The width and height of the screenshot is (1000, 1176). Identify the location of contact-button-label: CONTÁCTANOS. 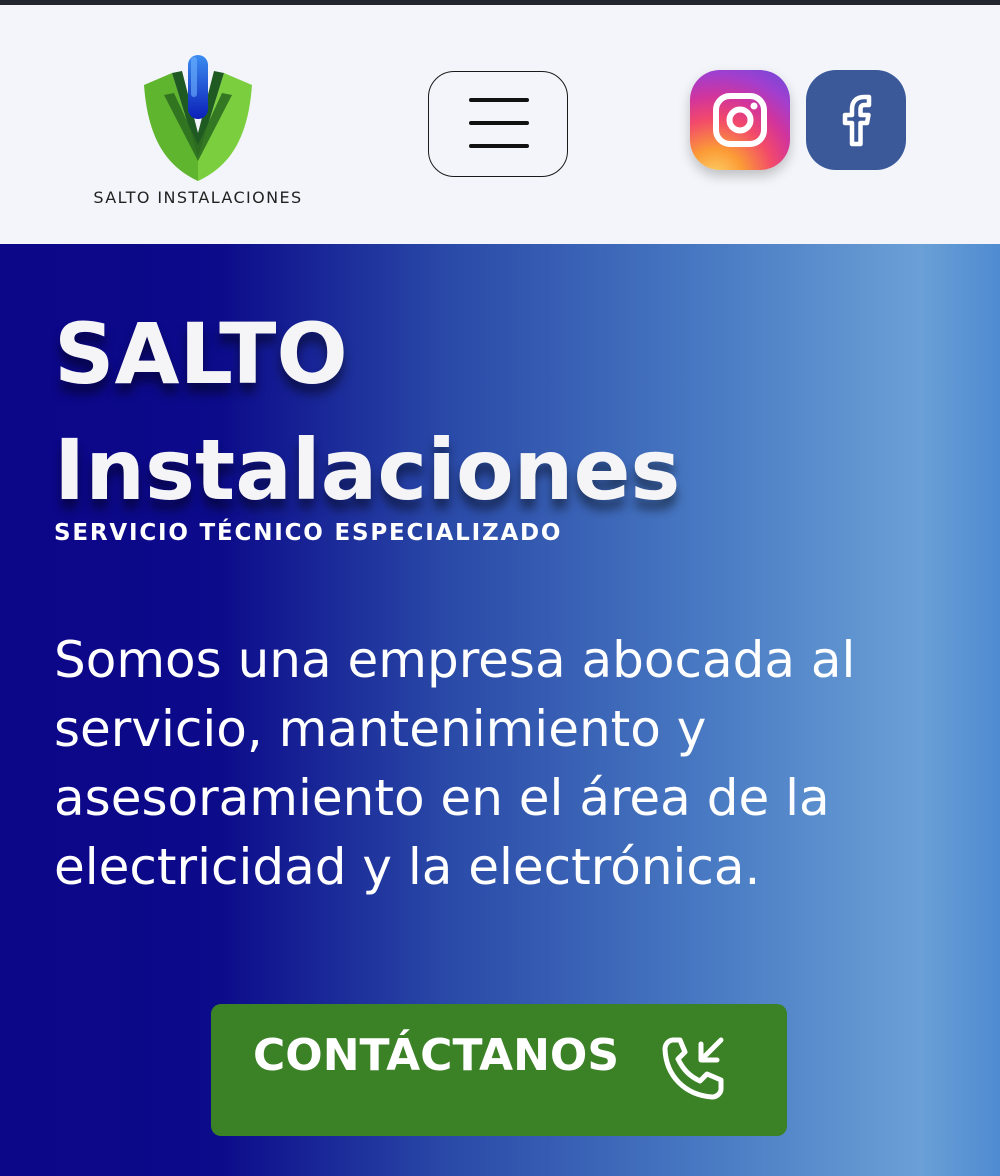
(436, 1055).